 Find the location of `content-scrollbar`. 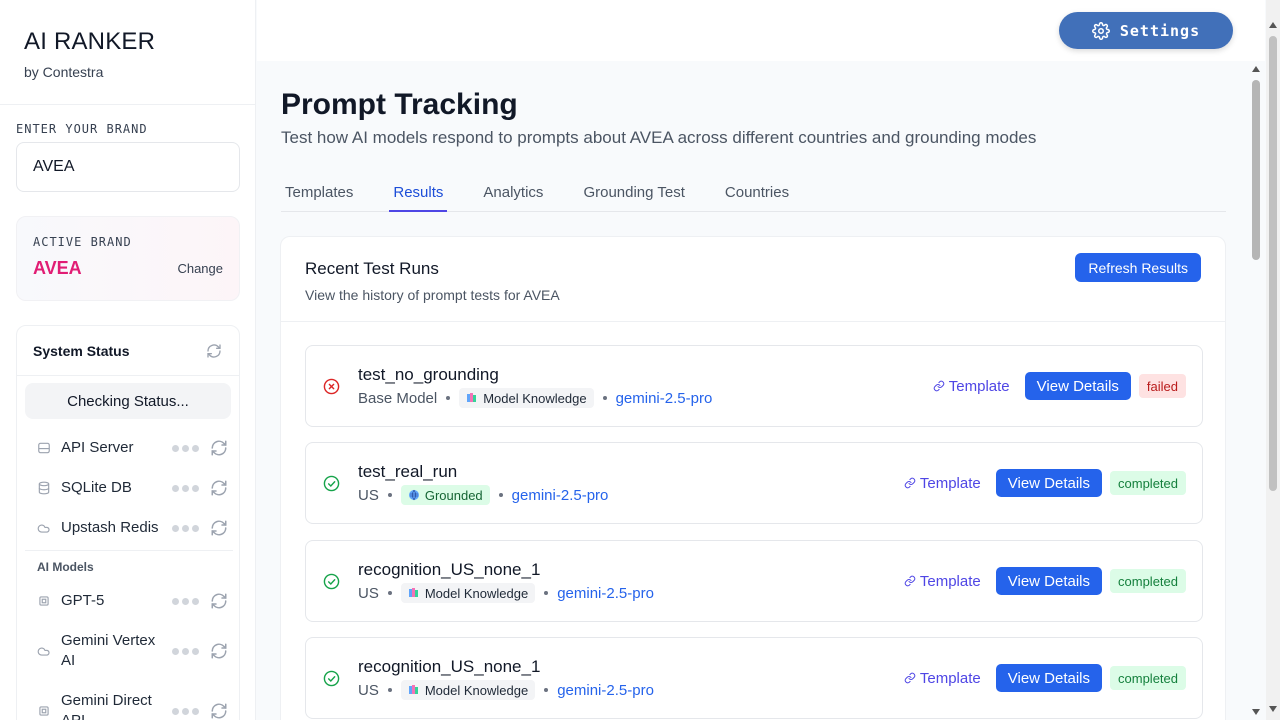

content-scrollbar is located at coordinates (1256, 390).